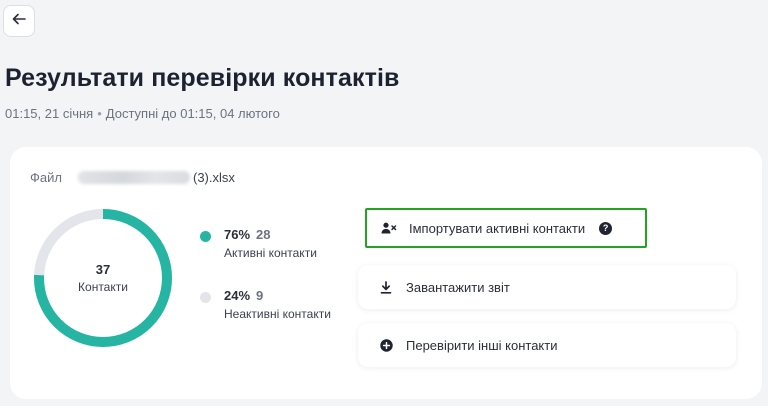 The width and height of the screenshot is (768, 406). What do you see at coordinates (389, 228) in the screenshot?
I see `user-remove-icon` at bounding box center [389, 228].